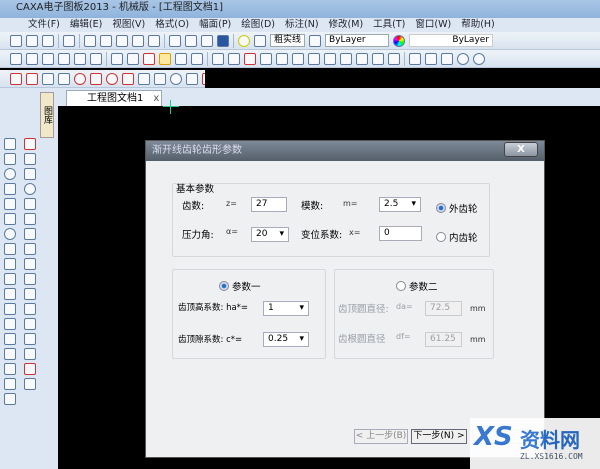 Image resolution: width=600 pixels, height=469 pixels. I want to click on roughness-icon, so click(282, 58).